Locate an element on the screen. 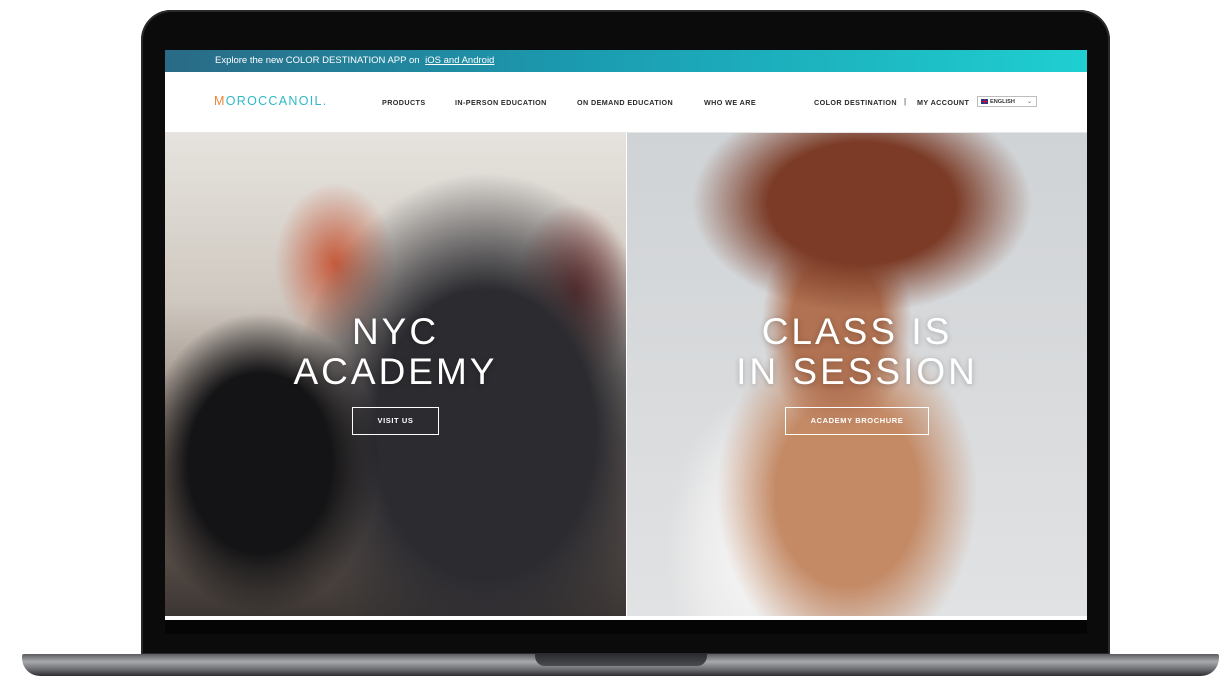 This screenshot has height=681, width=1232. hero-right-title: CLASS IS IN SESSION is located at coordinates (857, 351).